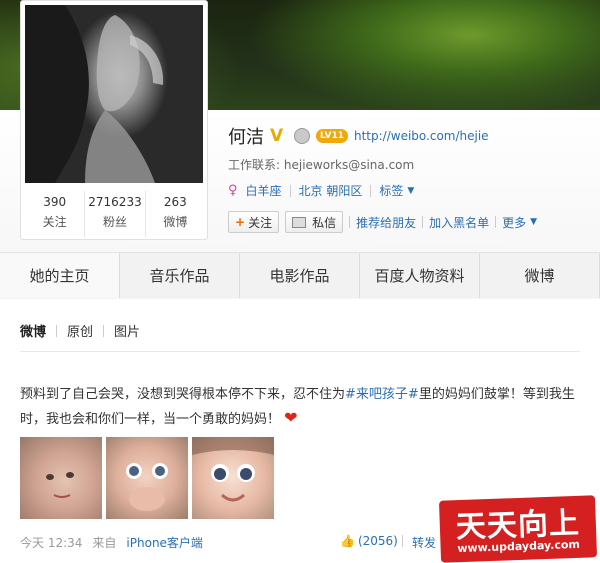  Describe the element at coordinates (424, 542) in the screenshot. I see `repost-button: 转发` at that location.